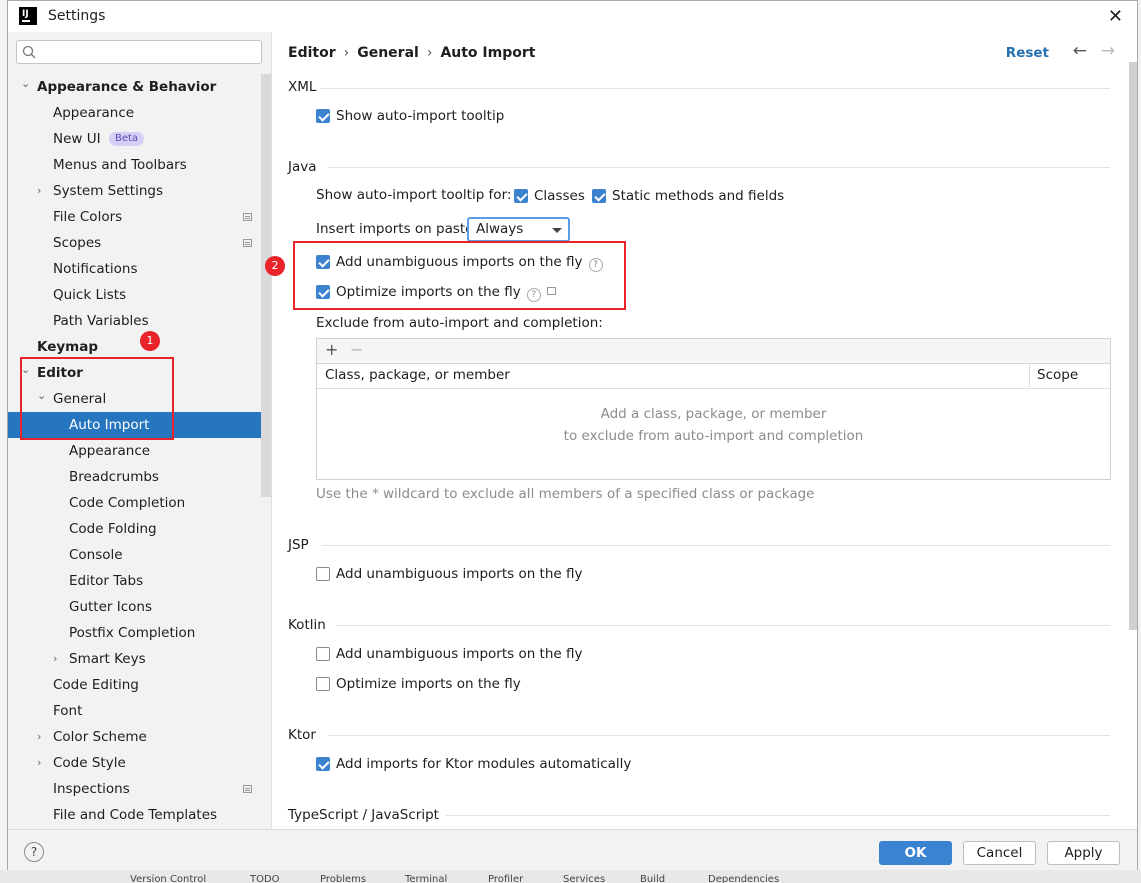  What do you see at coordinates (25, 84) in the screenshot?
I see `chevron-down-icon: ⌄` at bounding box center [25, 84].